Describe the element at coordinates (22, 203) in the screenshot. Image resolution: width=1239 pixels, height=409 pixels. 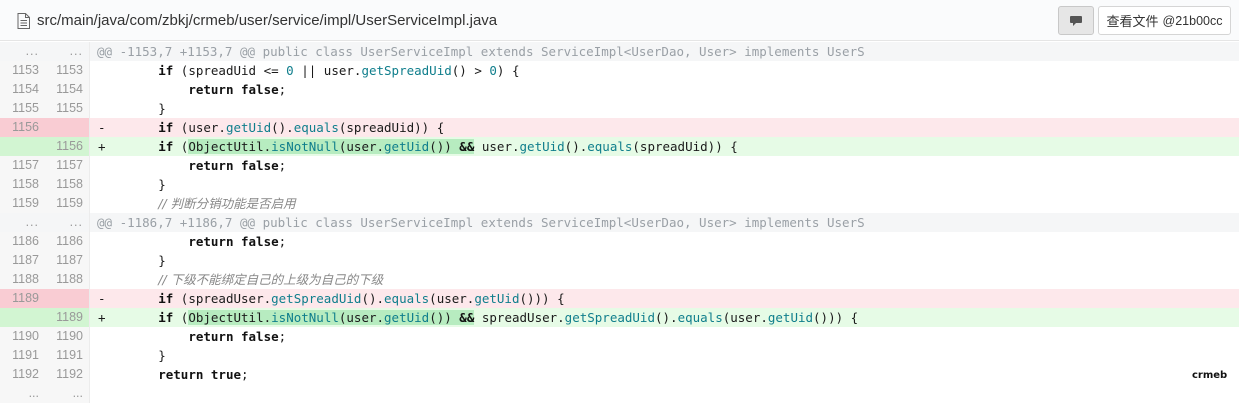
I see `old-line-number: 1159` at that location.